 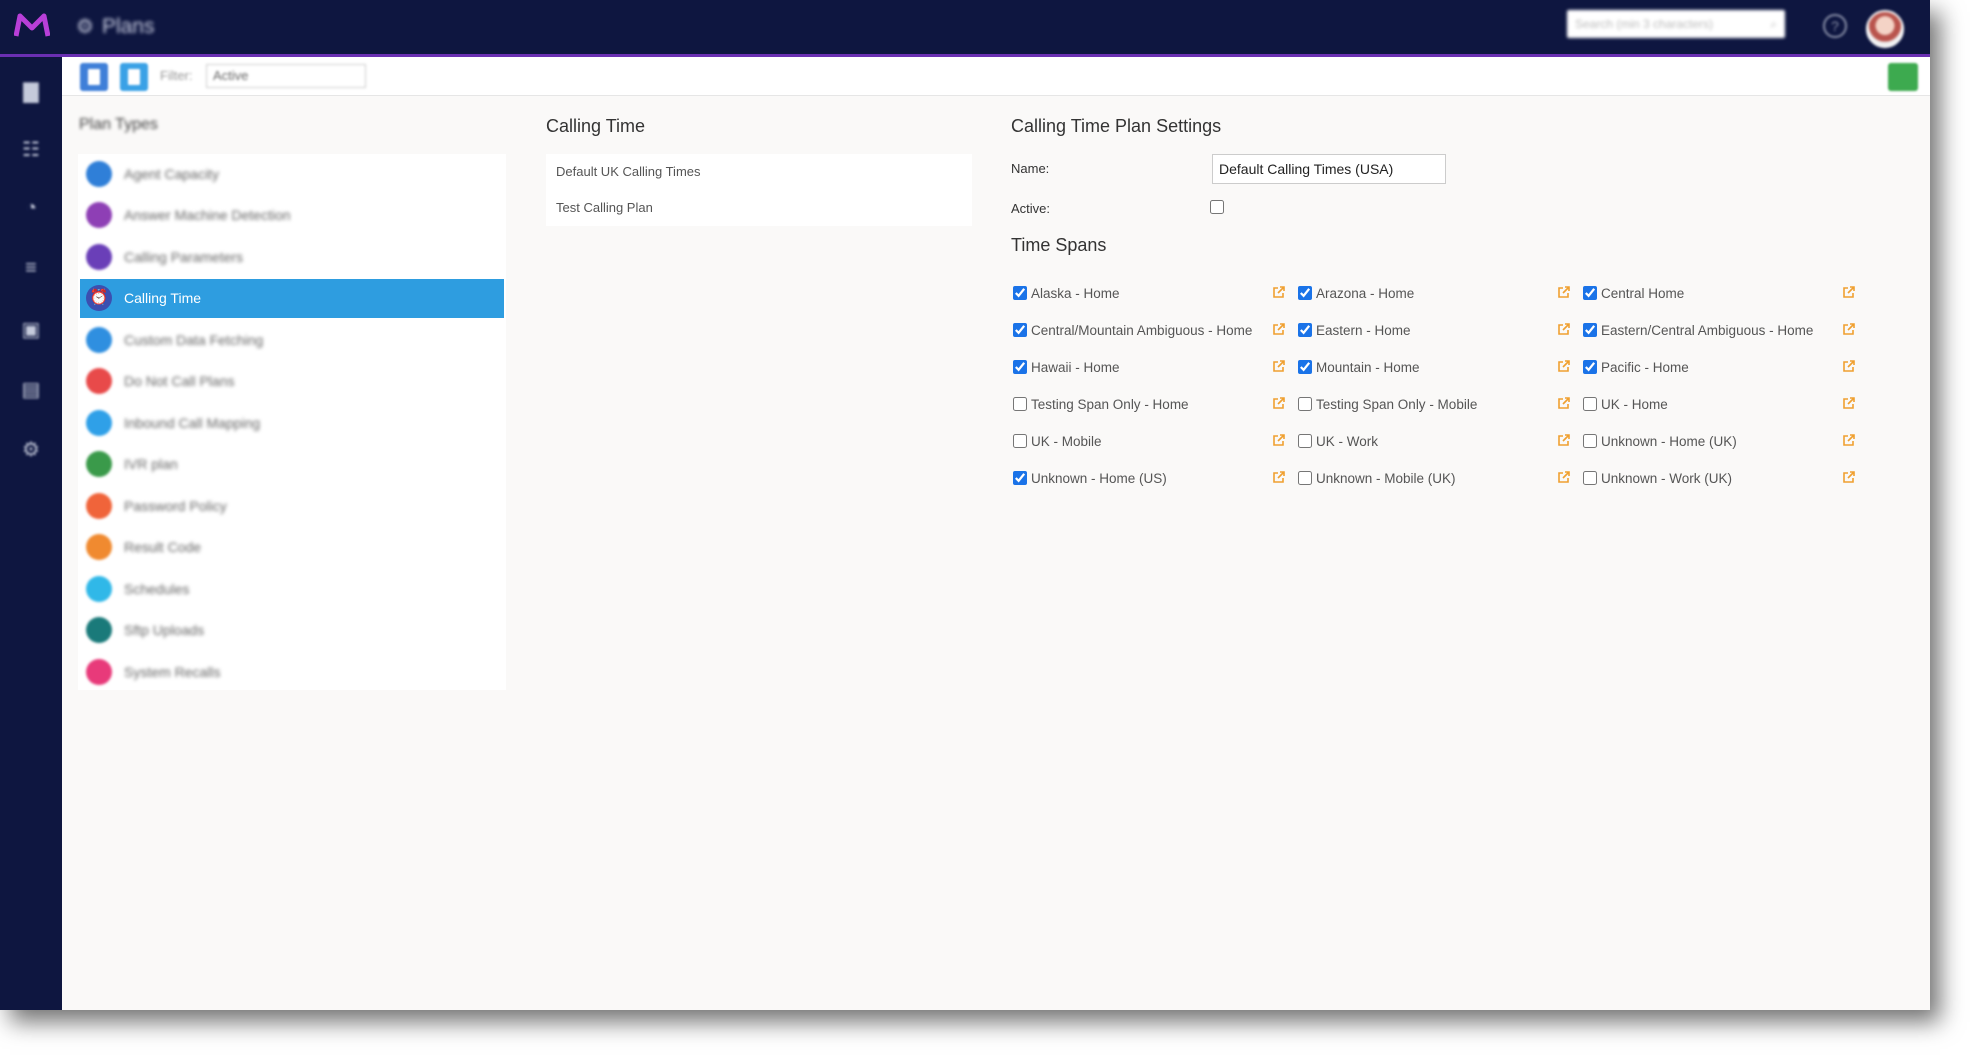 I want to click on toolbar: Filter: Active, so click(x=996, y=76).